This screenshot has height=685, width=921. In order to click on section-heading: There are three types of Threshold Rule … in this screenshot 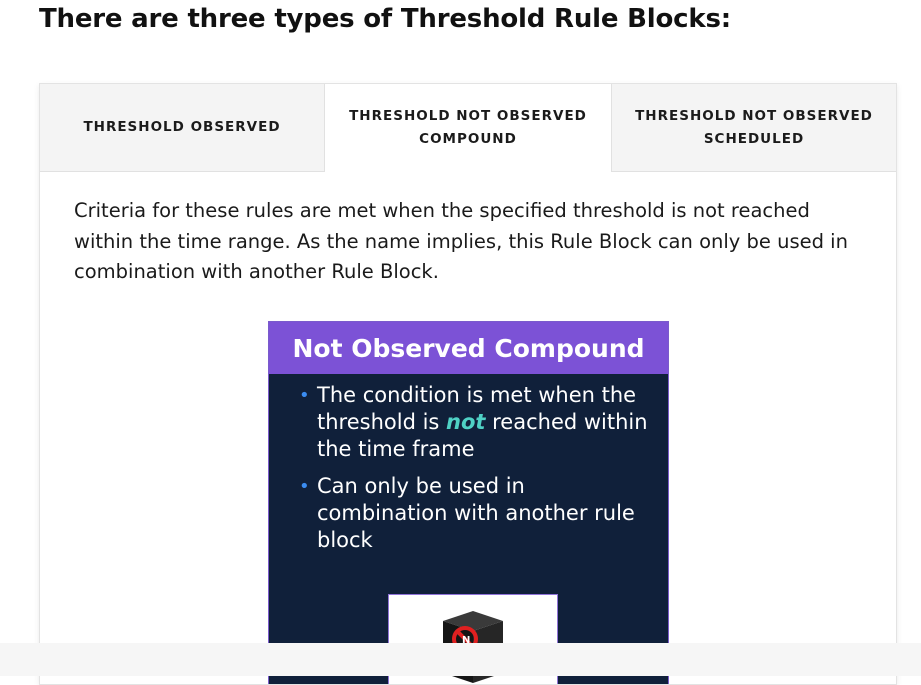, I will do `click(385, 19)`.